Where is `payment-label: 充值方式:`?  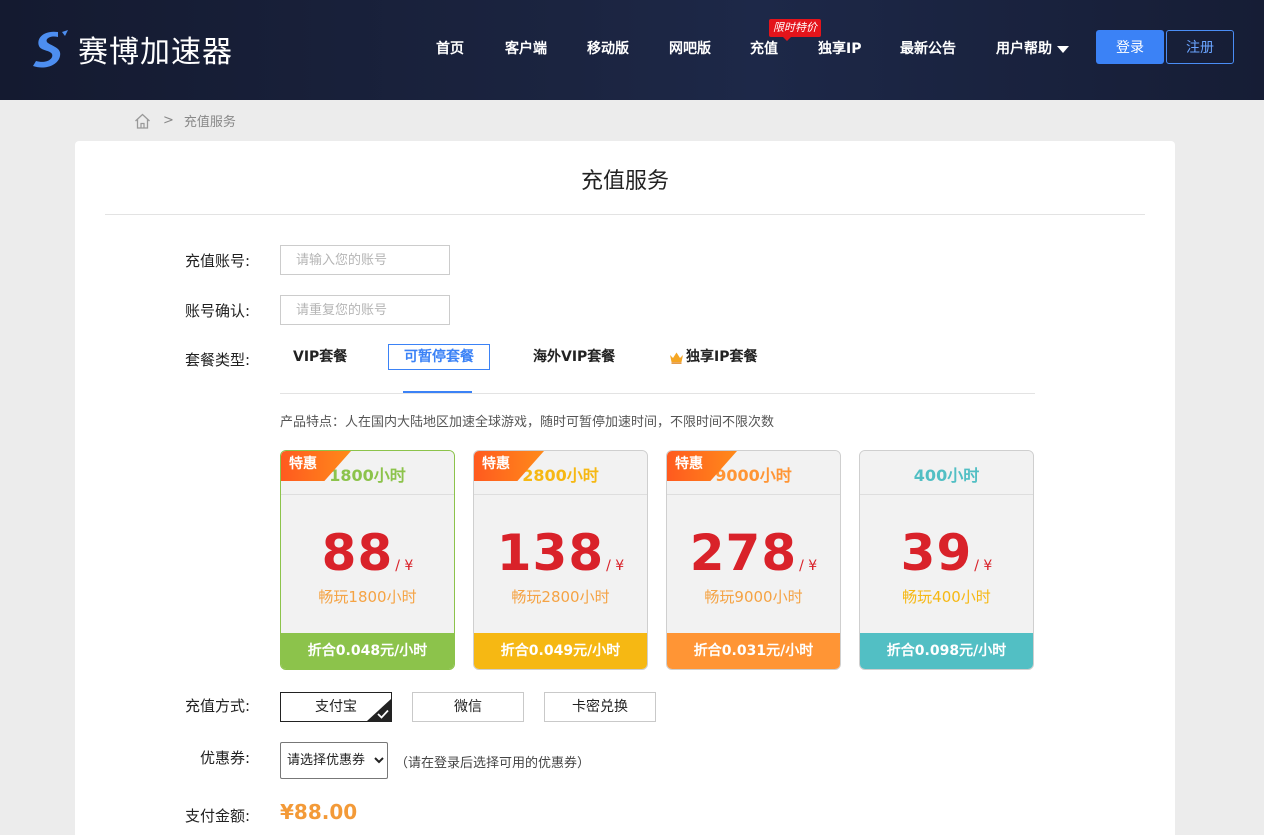 payment-label: 充值方式: is located at coordinates (217, 706).